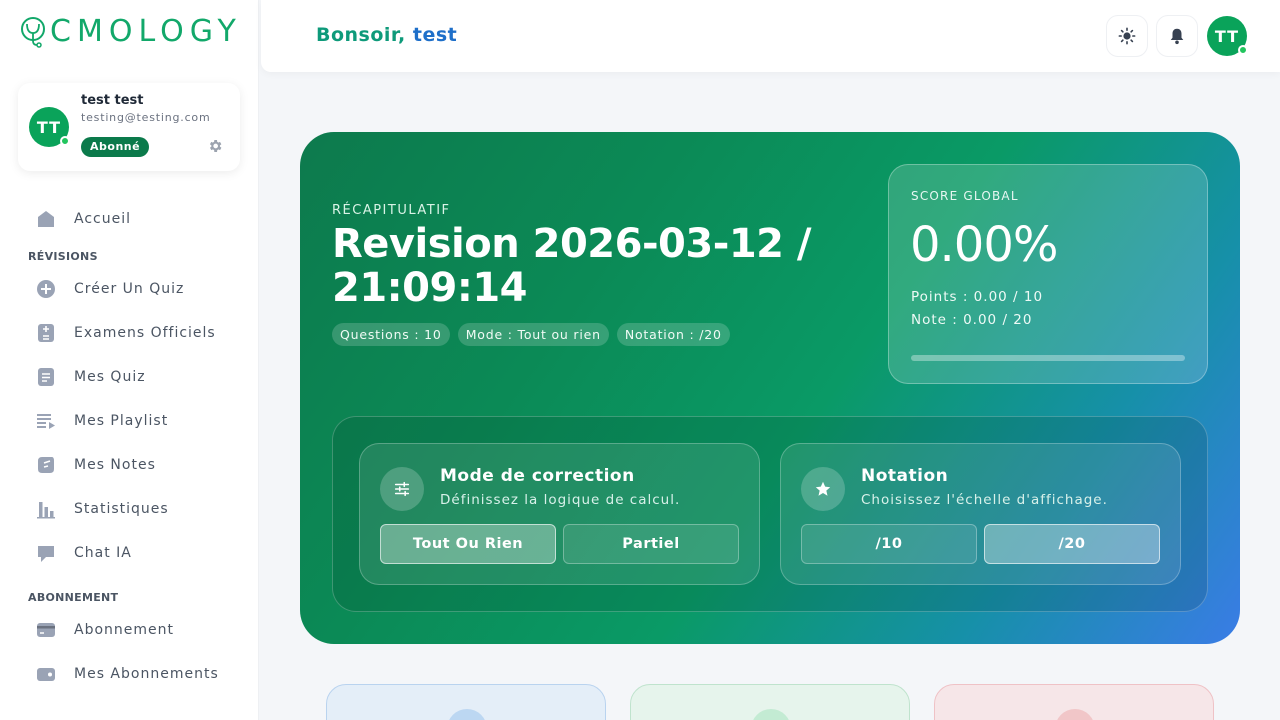  What do you see at coordinates (103, 553) in the screenshot?
I see `sidebar-item-label: Chat IA` at bounding box center [103, 553].